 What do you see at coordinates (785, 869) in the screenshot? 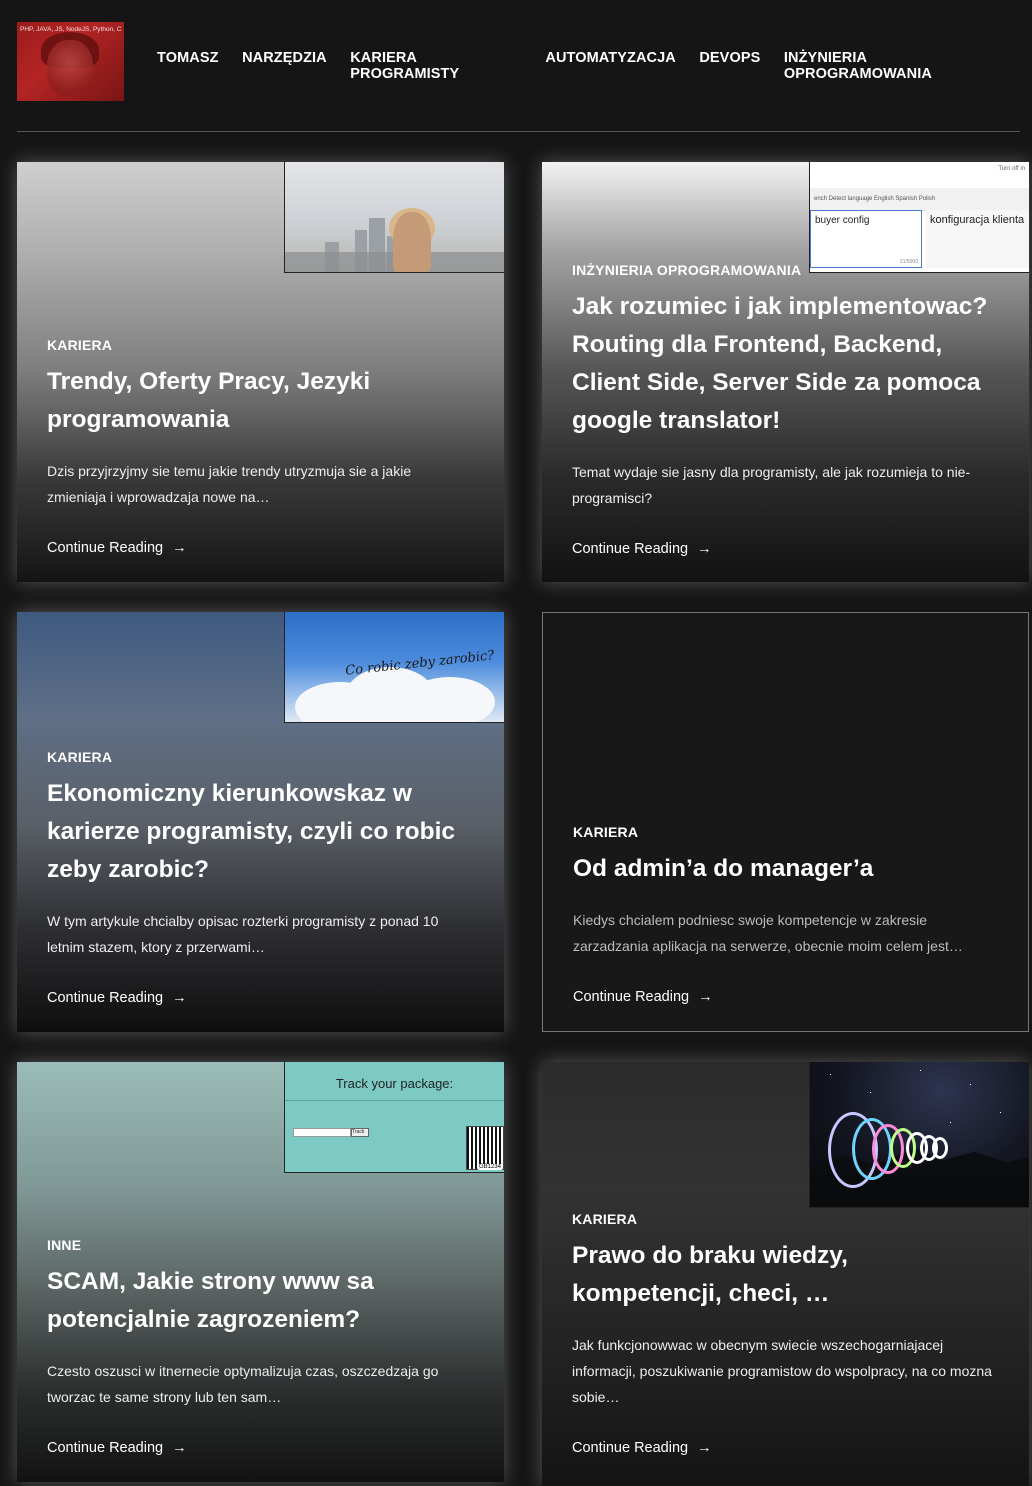
I see `post-title: Od admin’a do manager’a` at bounding box center [785, 869].